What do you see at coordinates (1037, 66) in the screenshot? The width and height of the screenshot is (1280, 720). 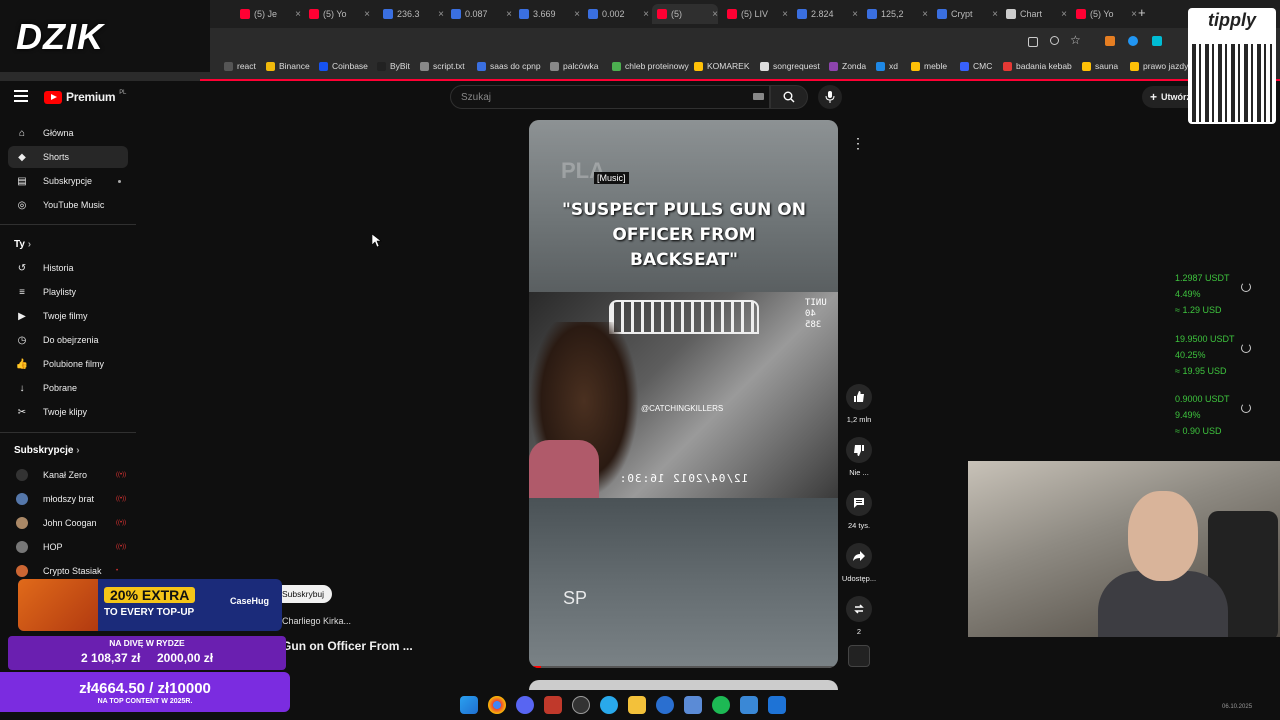 I see `bookmark-item: badania kebab` at bounding box center [1037, 66].